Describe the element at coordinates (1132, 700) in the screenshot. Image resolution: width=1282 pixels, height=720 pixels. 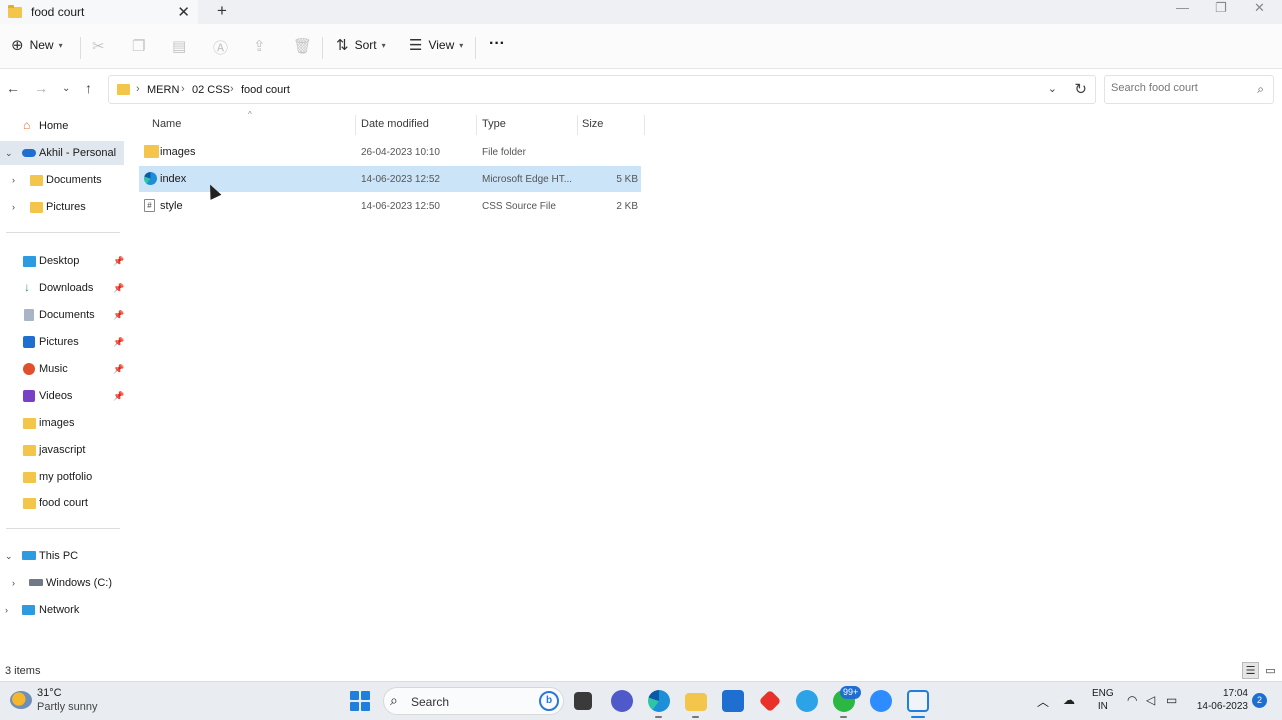
I see `wifi-icon: ◠` at that location.